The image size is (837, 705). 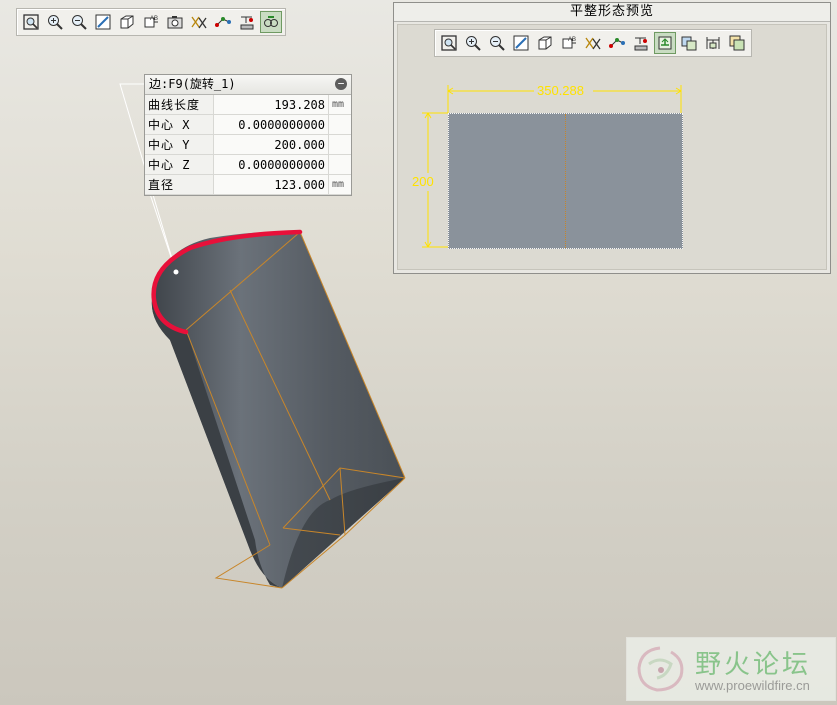 What do you see at coordinates (560, 90) in the screenshot?
I see `width-dimension-label: 350.288` at bounding box center [560, 90].